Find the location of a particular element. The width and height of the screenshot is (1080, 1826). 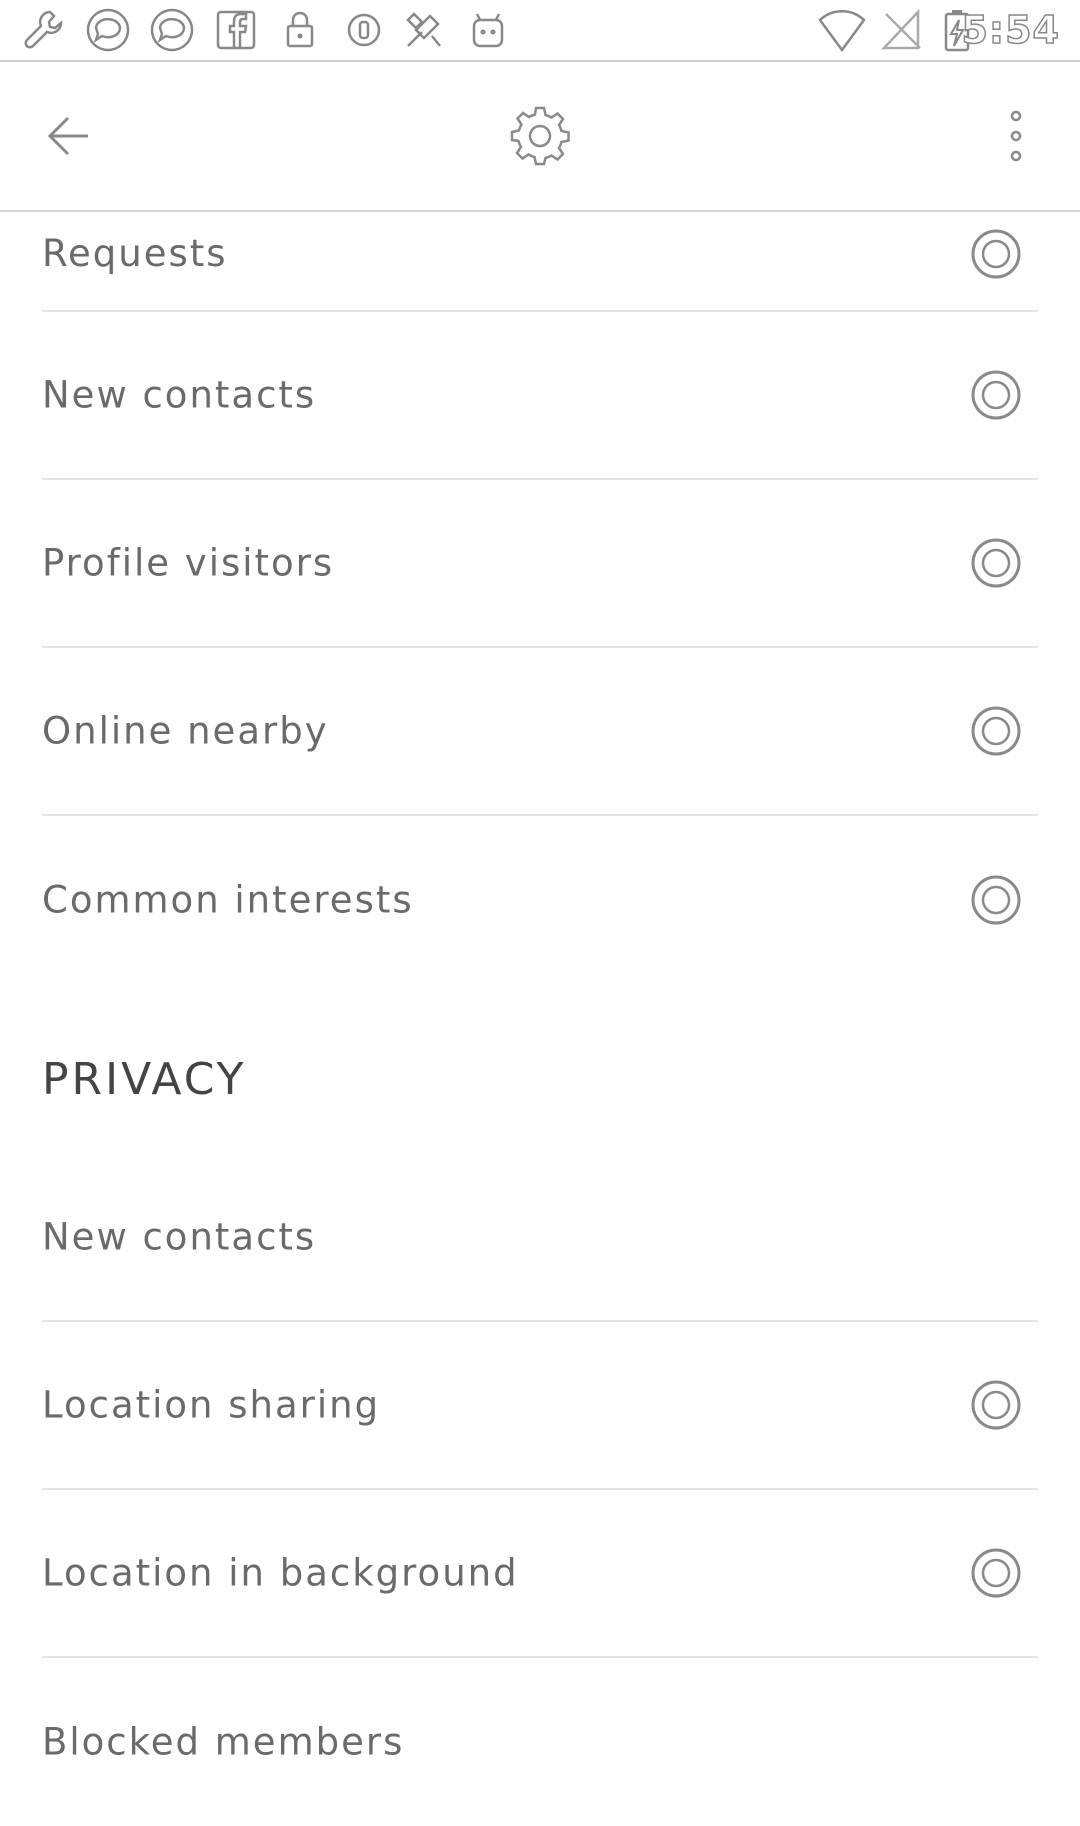

list-item-label: Common interests is located at coordinates (228, 900).